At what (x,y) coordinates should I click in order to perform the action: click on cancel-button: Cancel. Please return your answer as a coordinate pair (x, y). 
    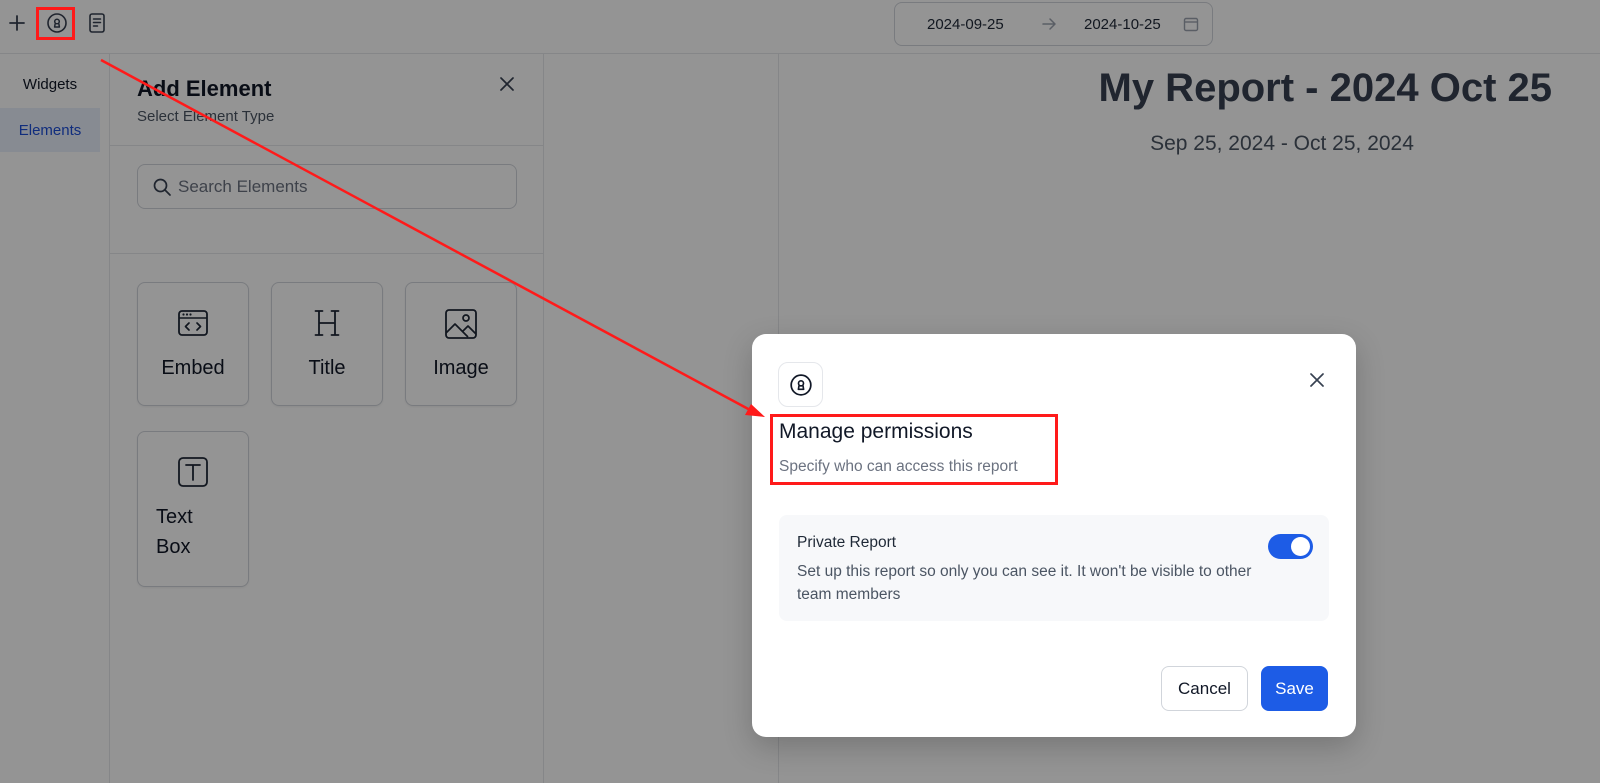
    Looking at the image, I should click on (1204, 688).